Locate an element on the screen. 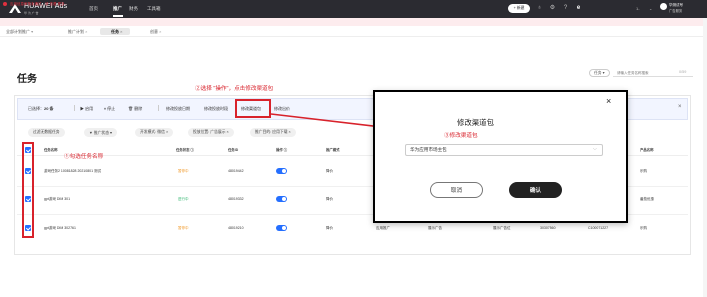 This screenshot has height=297, width=707. avatar is located at coordinates (663, 6).